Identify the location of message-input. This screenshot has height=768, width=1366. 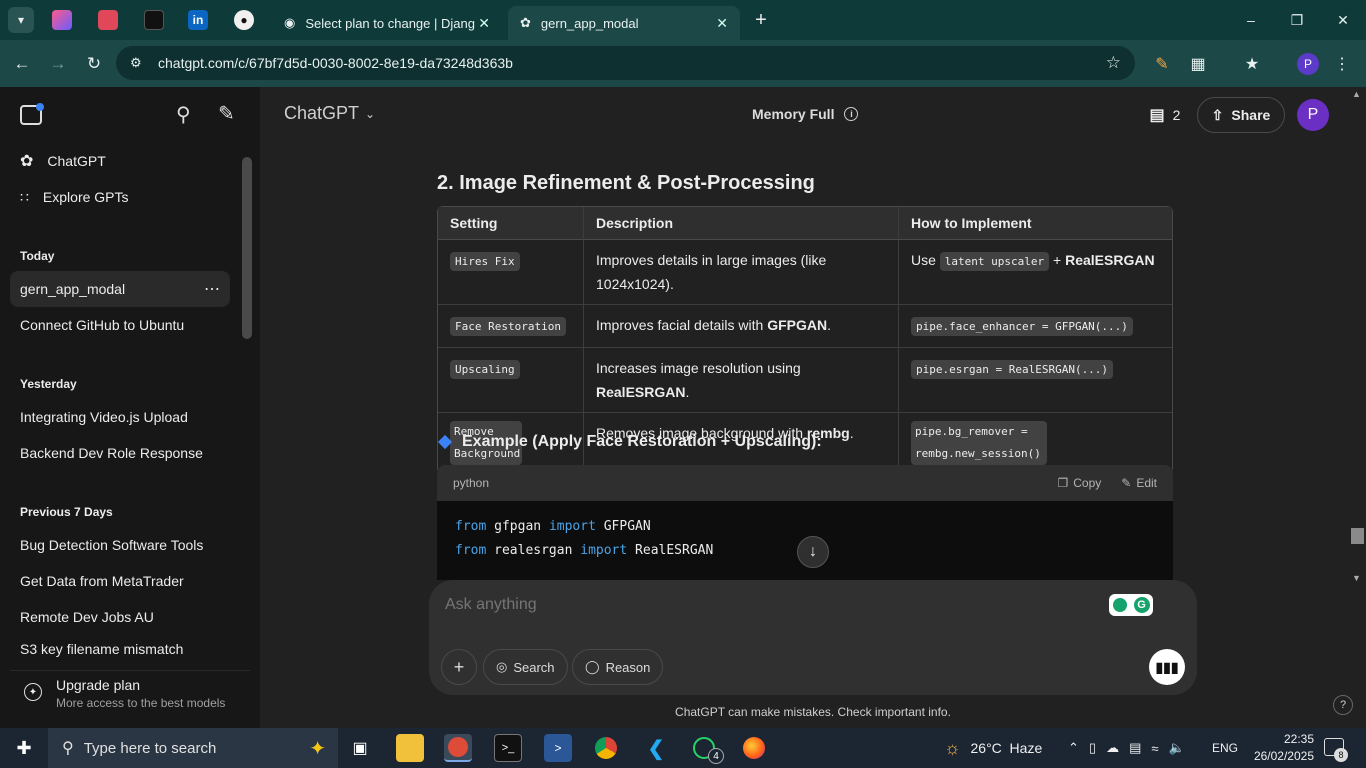
(765, 605).